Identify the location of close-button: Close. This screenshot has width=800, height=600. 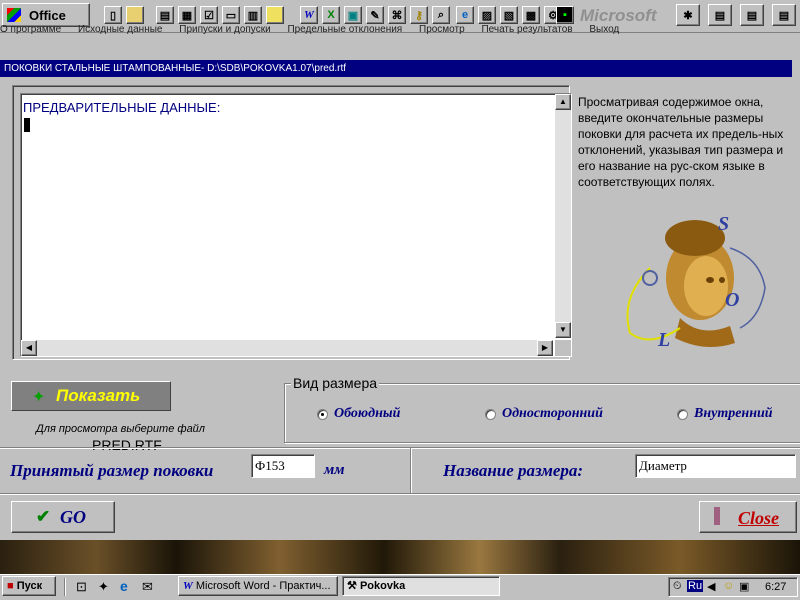
(748, 517).